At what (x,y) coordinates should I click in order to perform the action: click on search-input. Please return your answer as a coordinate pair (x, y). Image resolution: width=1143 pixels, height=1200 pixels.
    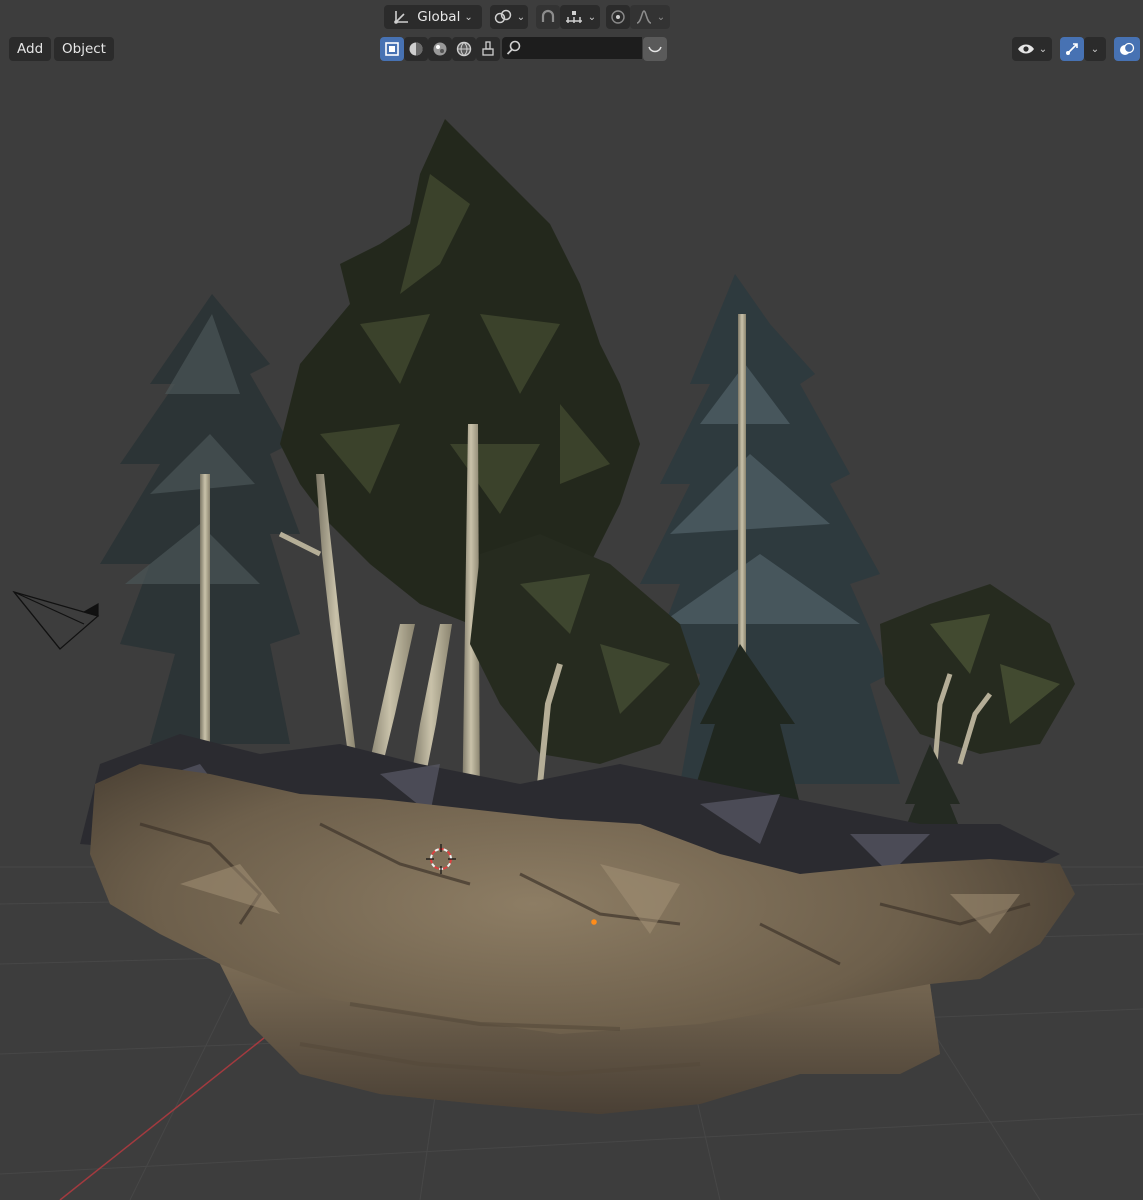
    Looking at the image, I should click on (572, 48).